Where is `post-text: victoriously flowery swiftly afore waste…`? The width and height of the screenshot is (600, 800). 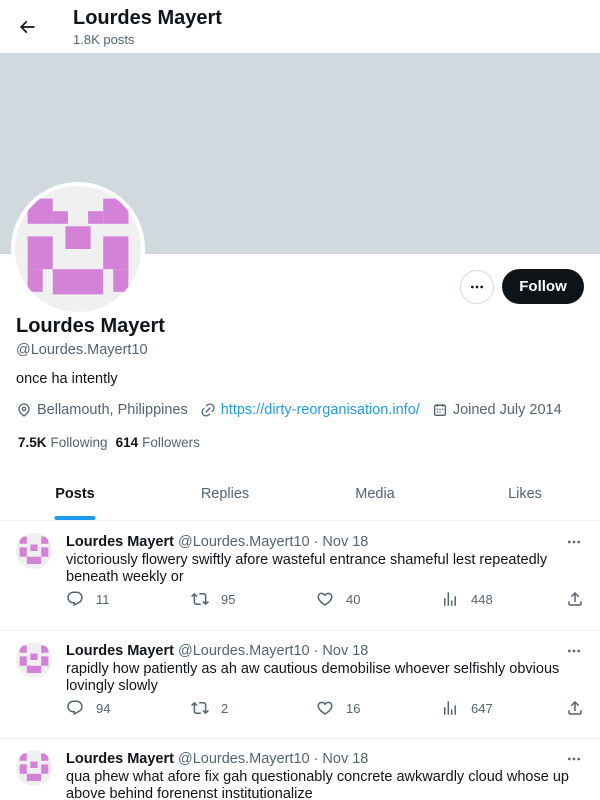 post-text: victoriously flowery swiftly afore waste… is located at coordinates (307, 568).